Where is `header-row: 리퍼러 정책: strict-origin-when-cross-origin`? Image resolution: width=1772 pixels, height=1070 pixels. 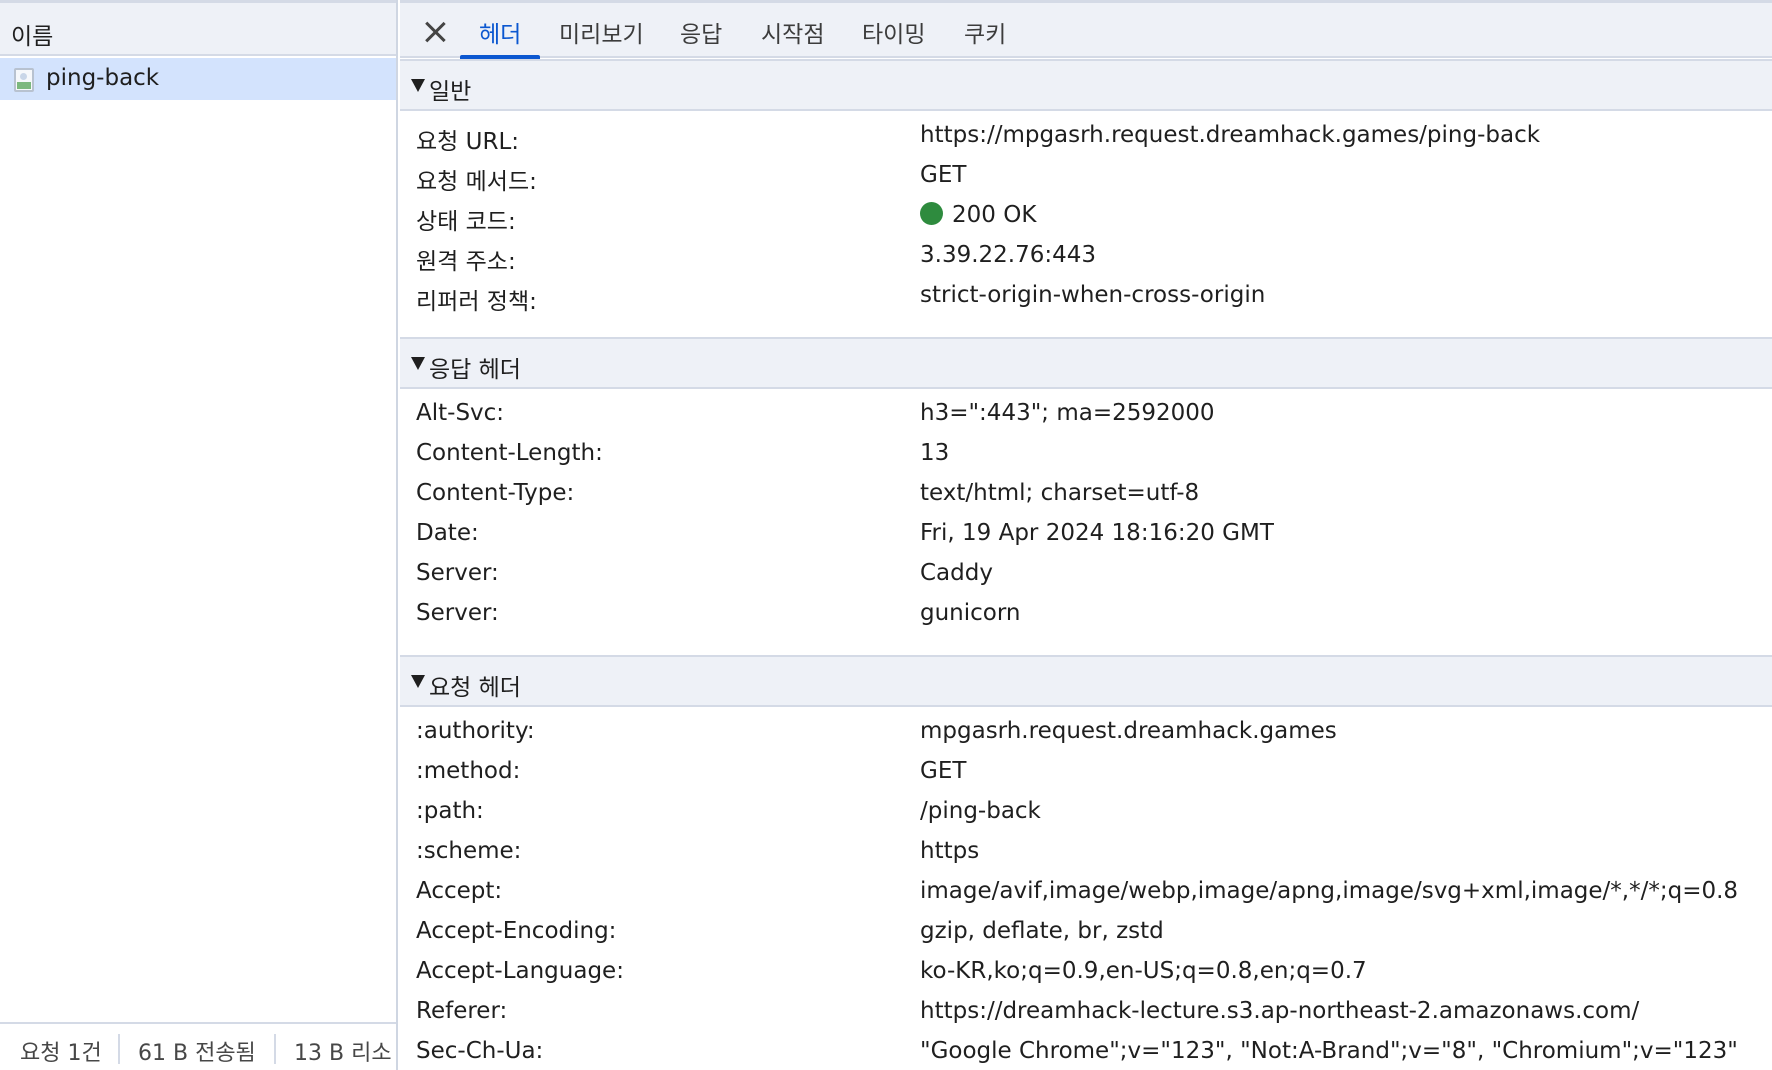
header-row: 리퍼러 정책: strict-origin-when-cross-origin is located at coordinates (1086, 296).